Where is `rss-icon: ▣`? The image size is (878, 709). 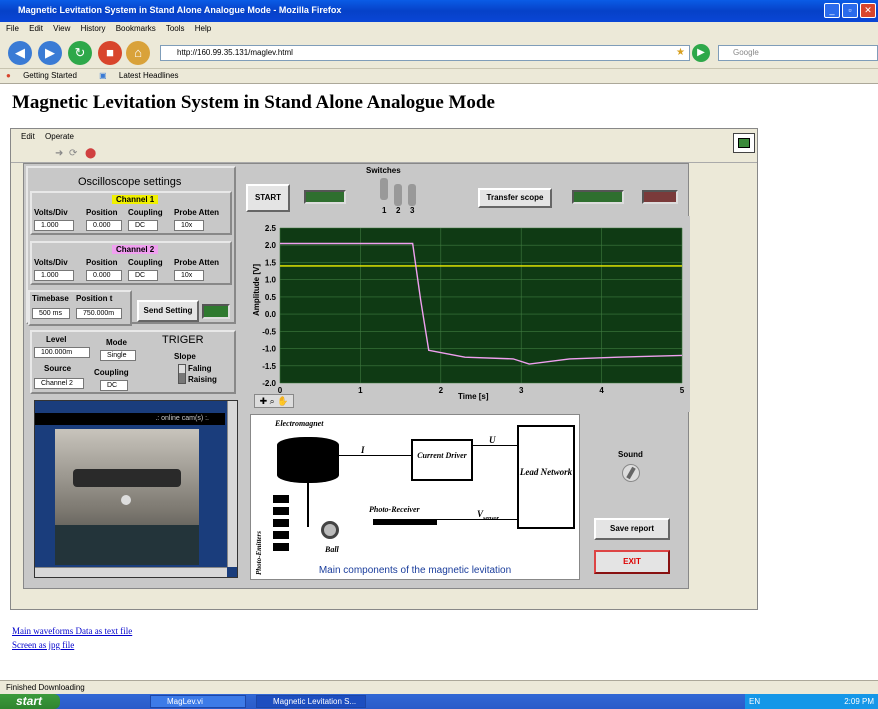 rss-icon: ▣ is located at coordinates (103, 75).